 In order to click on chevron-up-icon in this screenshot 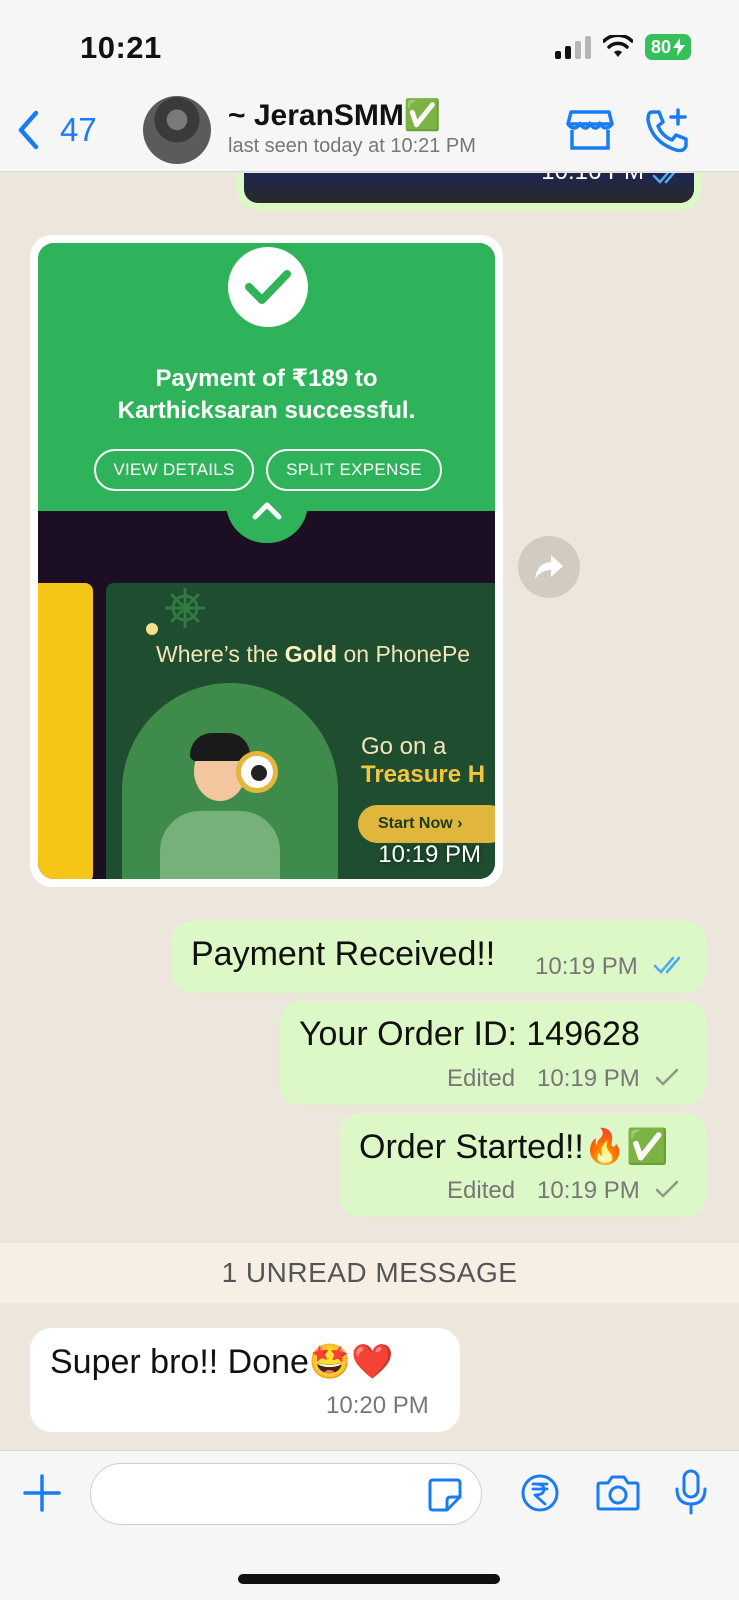, I will do `click(267, 511)`.